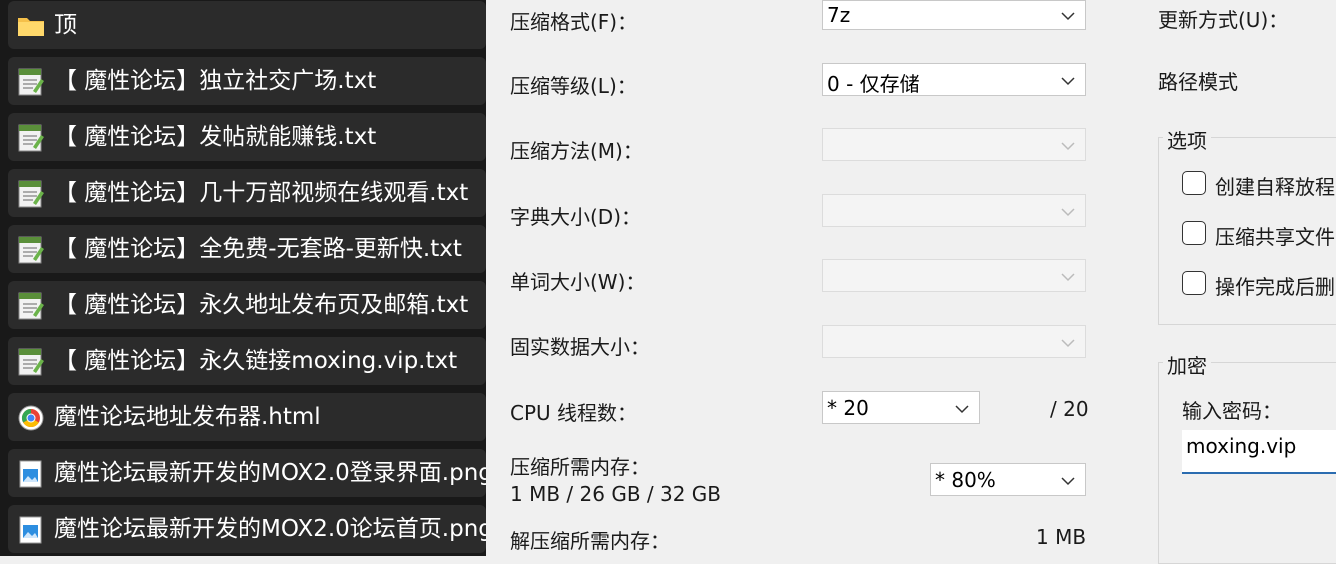  What do you see at coordinates (839, 15) in the screenshot?
I see `format-select-value: 7z` at bounding box center [839, 15].